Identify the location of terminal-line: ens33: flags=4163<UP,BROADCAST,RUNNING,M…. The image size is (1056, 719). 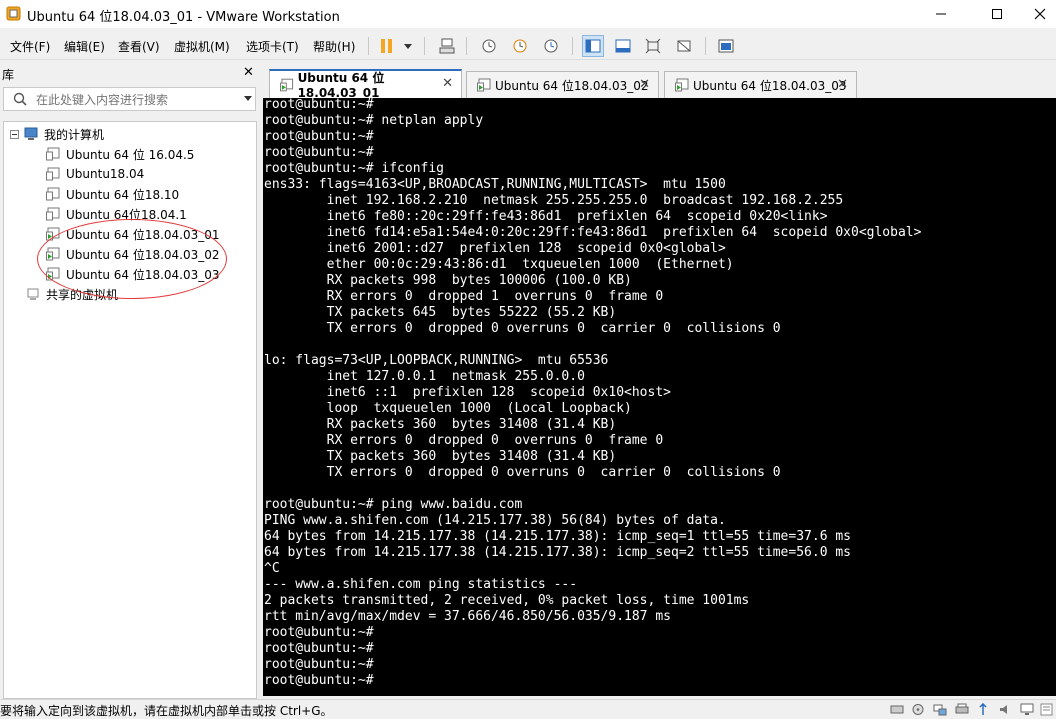
(495, 184).